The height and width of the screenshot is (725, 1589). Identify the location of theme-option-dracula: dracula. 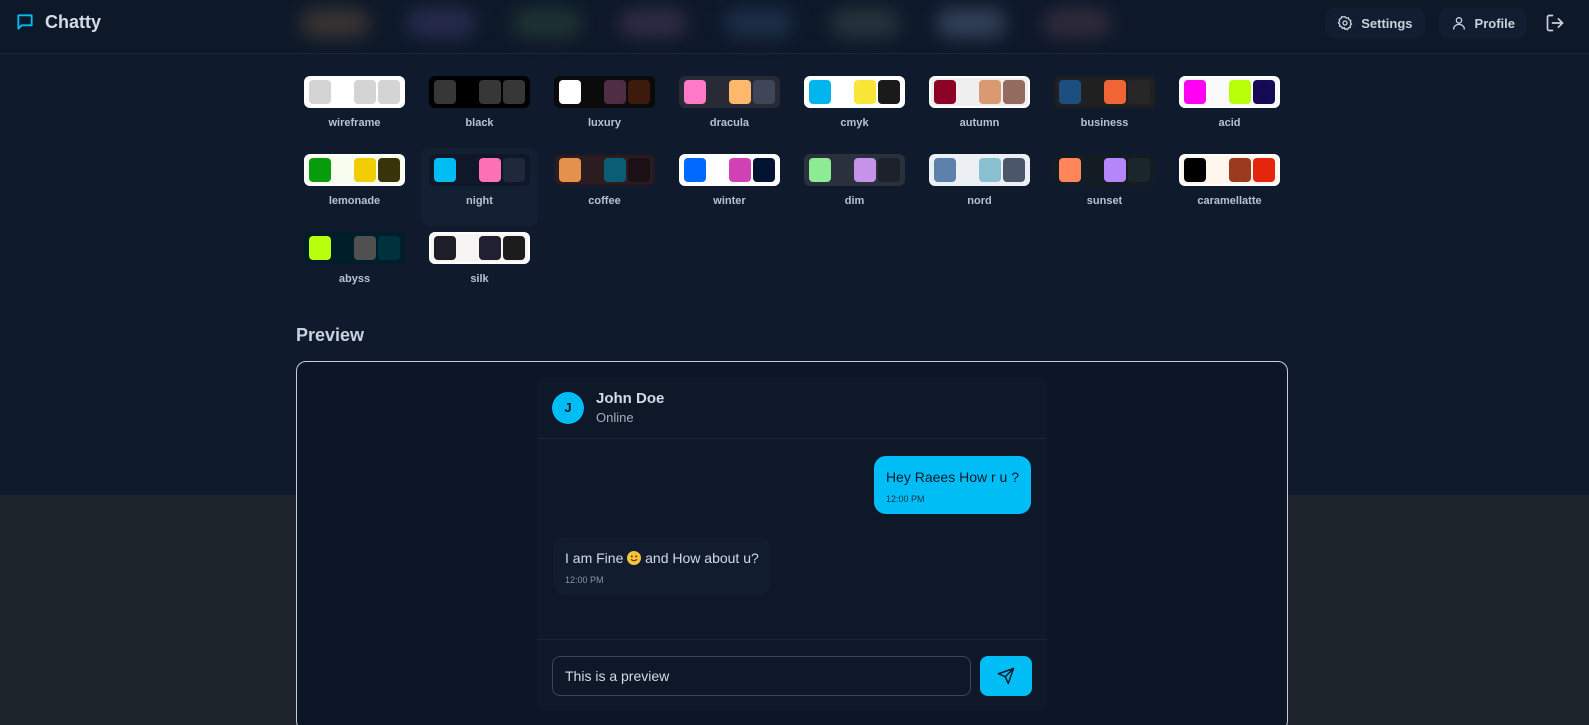
(729, 109).